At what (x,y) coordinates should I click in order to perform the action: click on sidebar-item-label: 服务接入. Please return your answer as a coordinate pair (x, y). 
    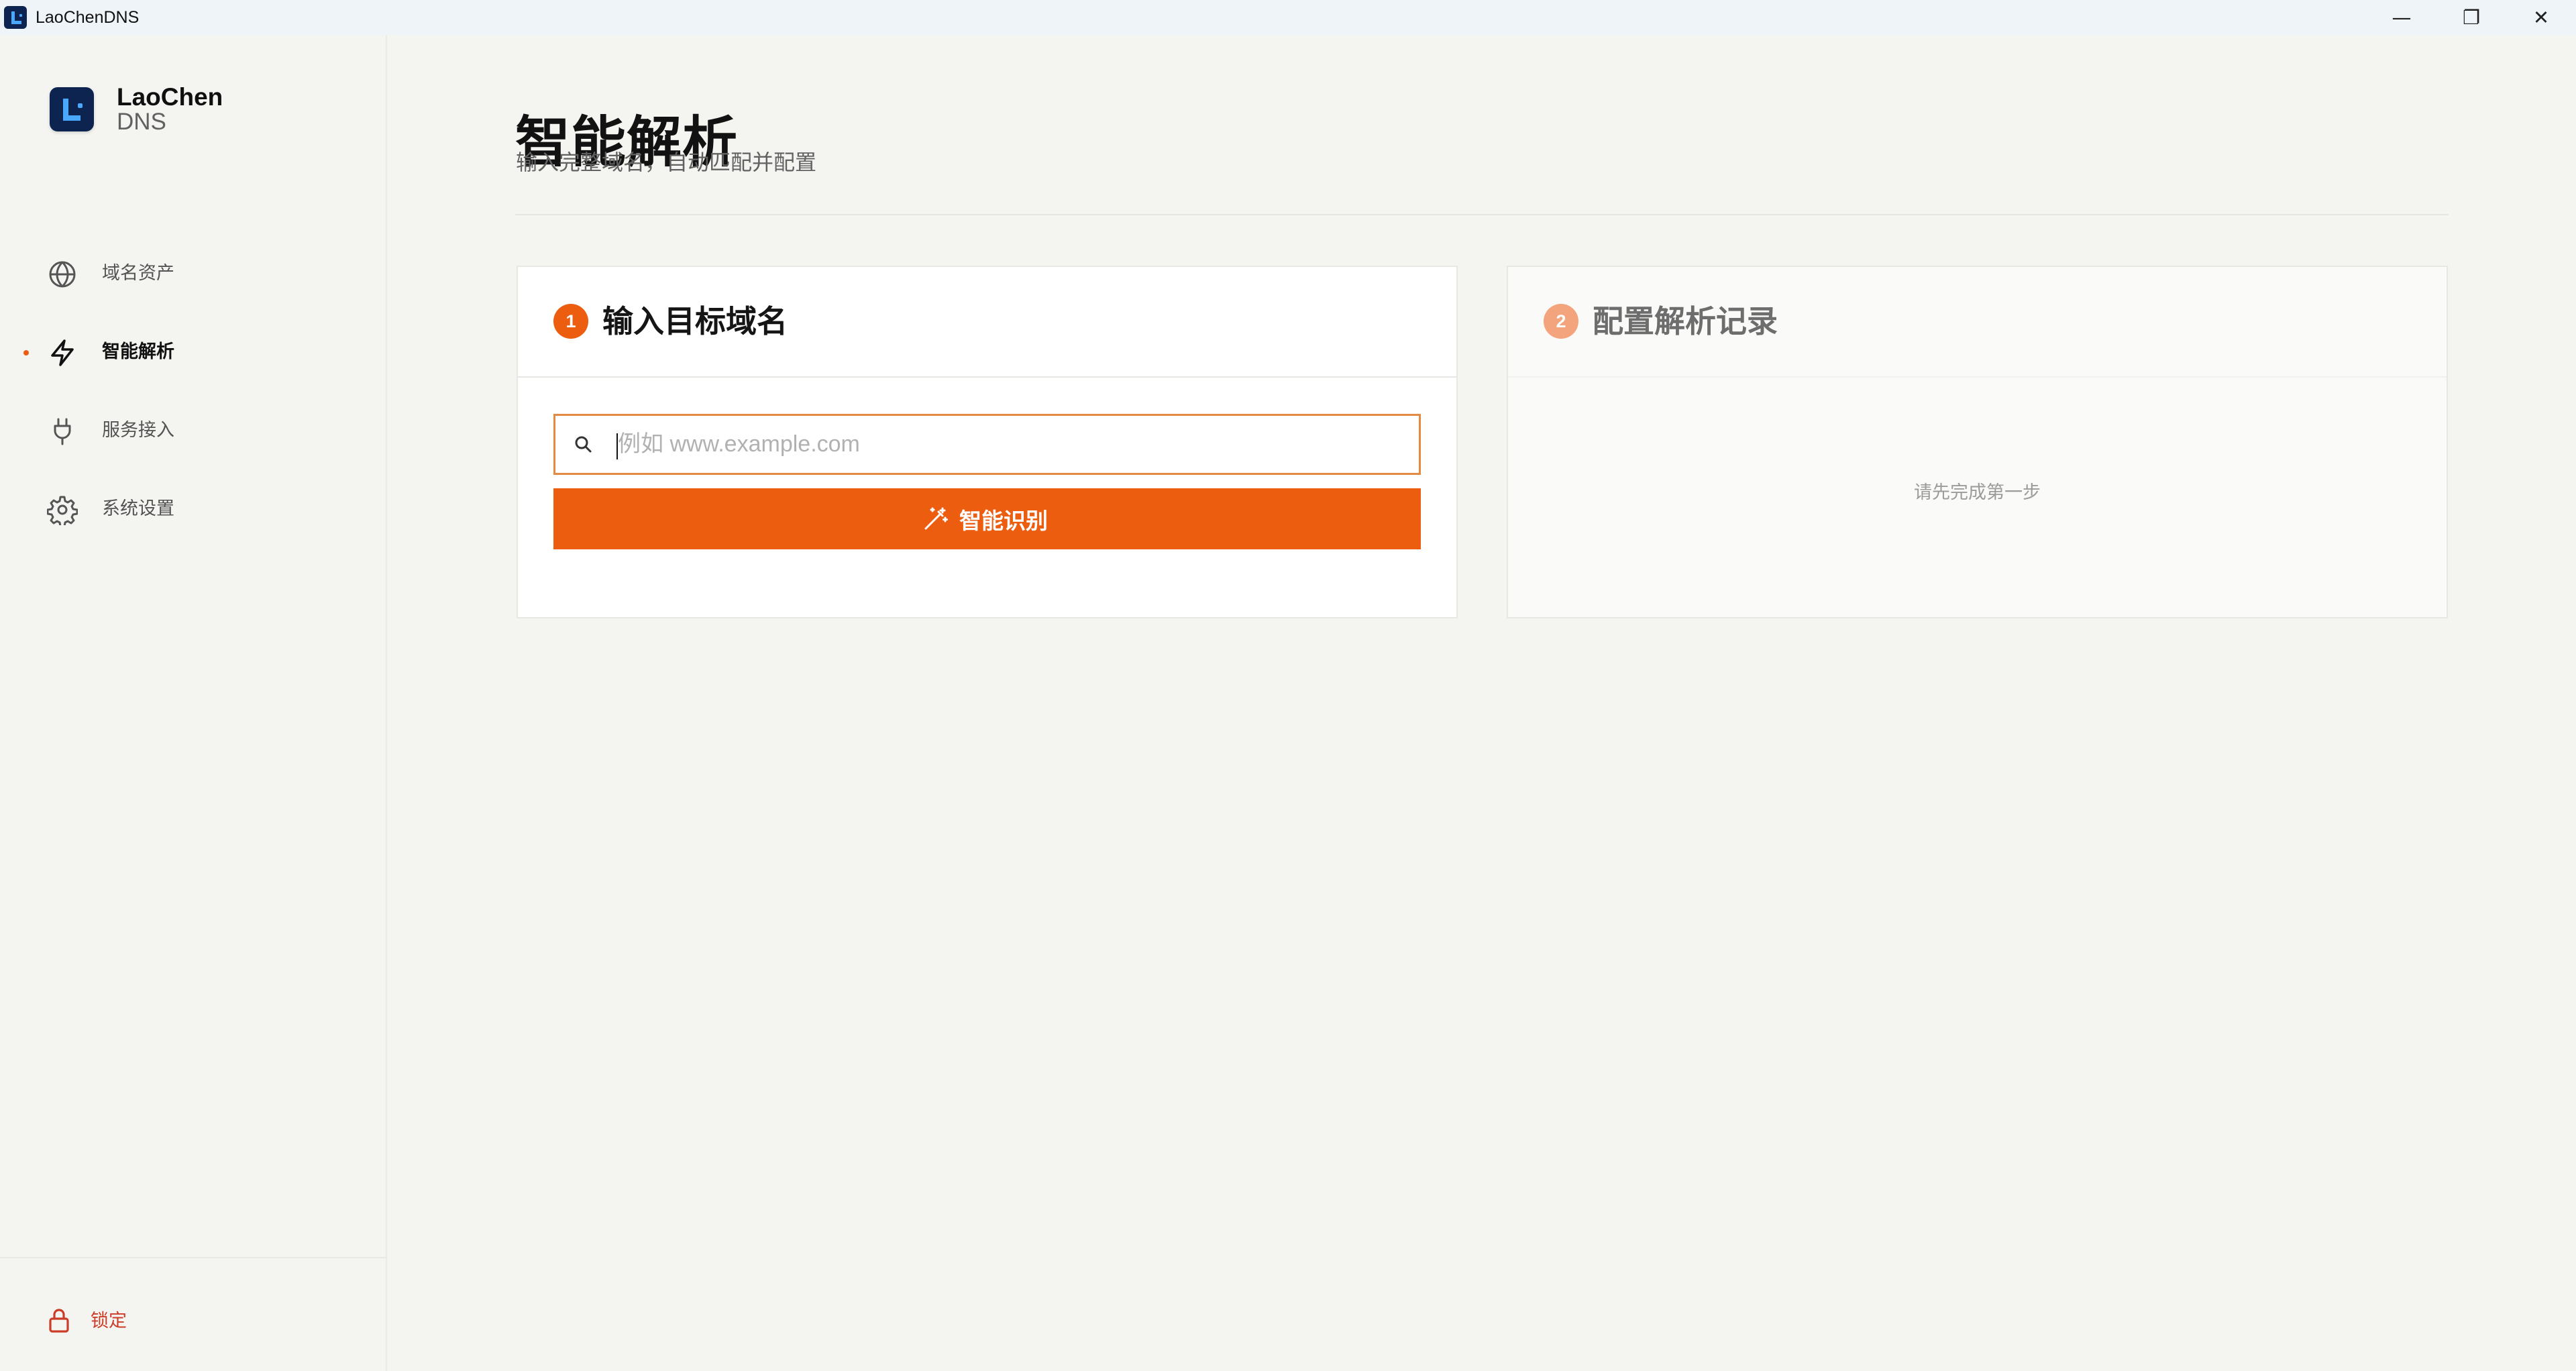
    Looking at the image, I should click on (138, 431).